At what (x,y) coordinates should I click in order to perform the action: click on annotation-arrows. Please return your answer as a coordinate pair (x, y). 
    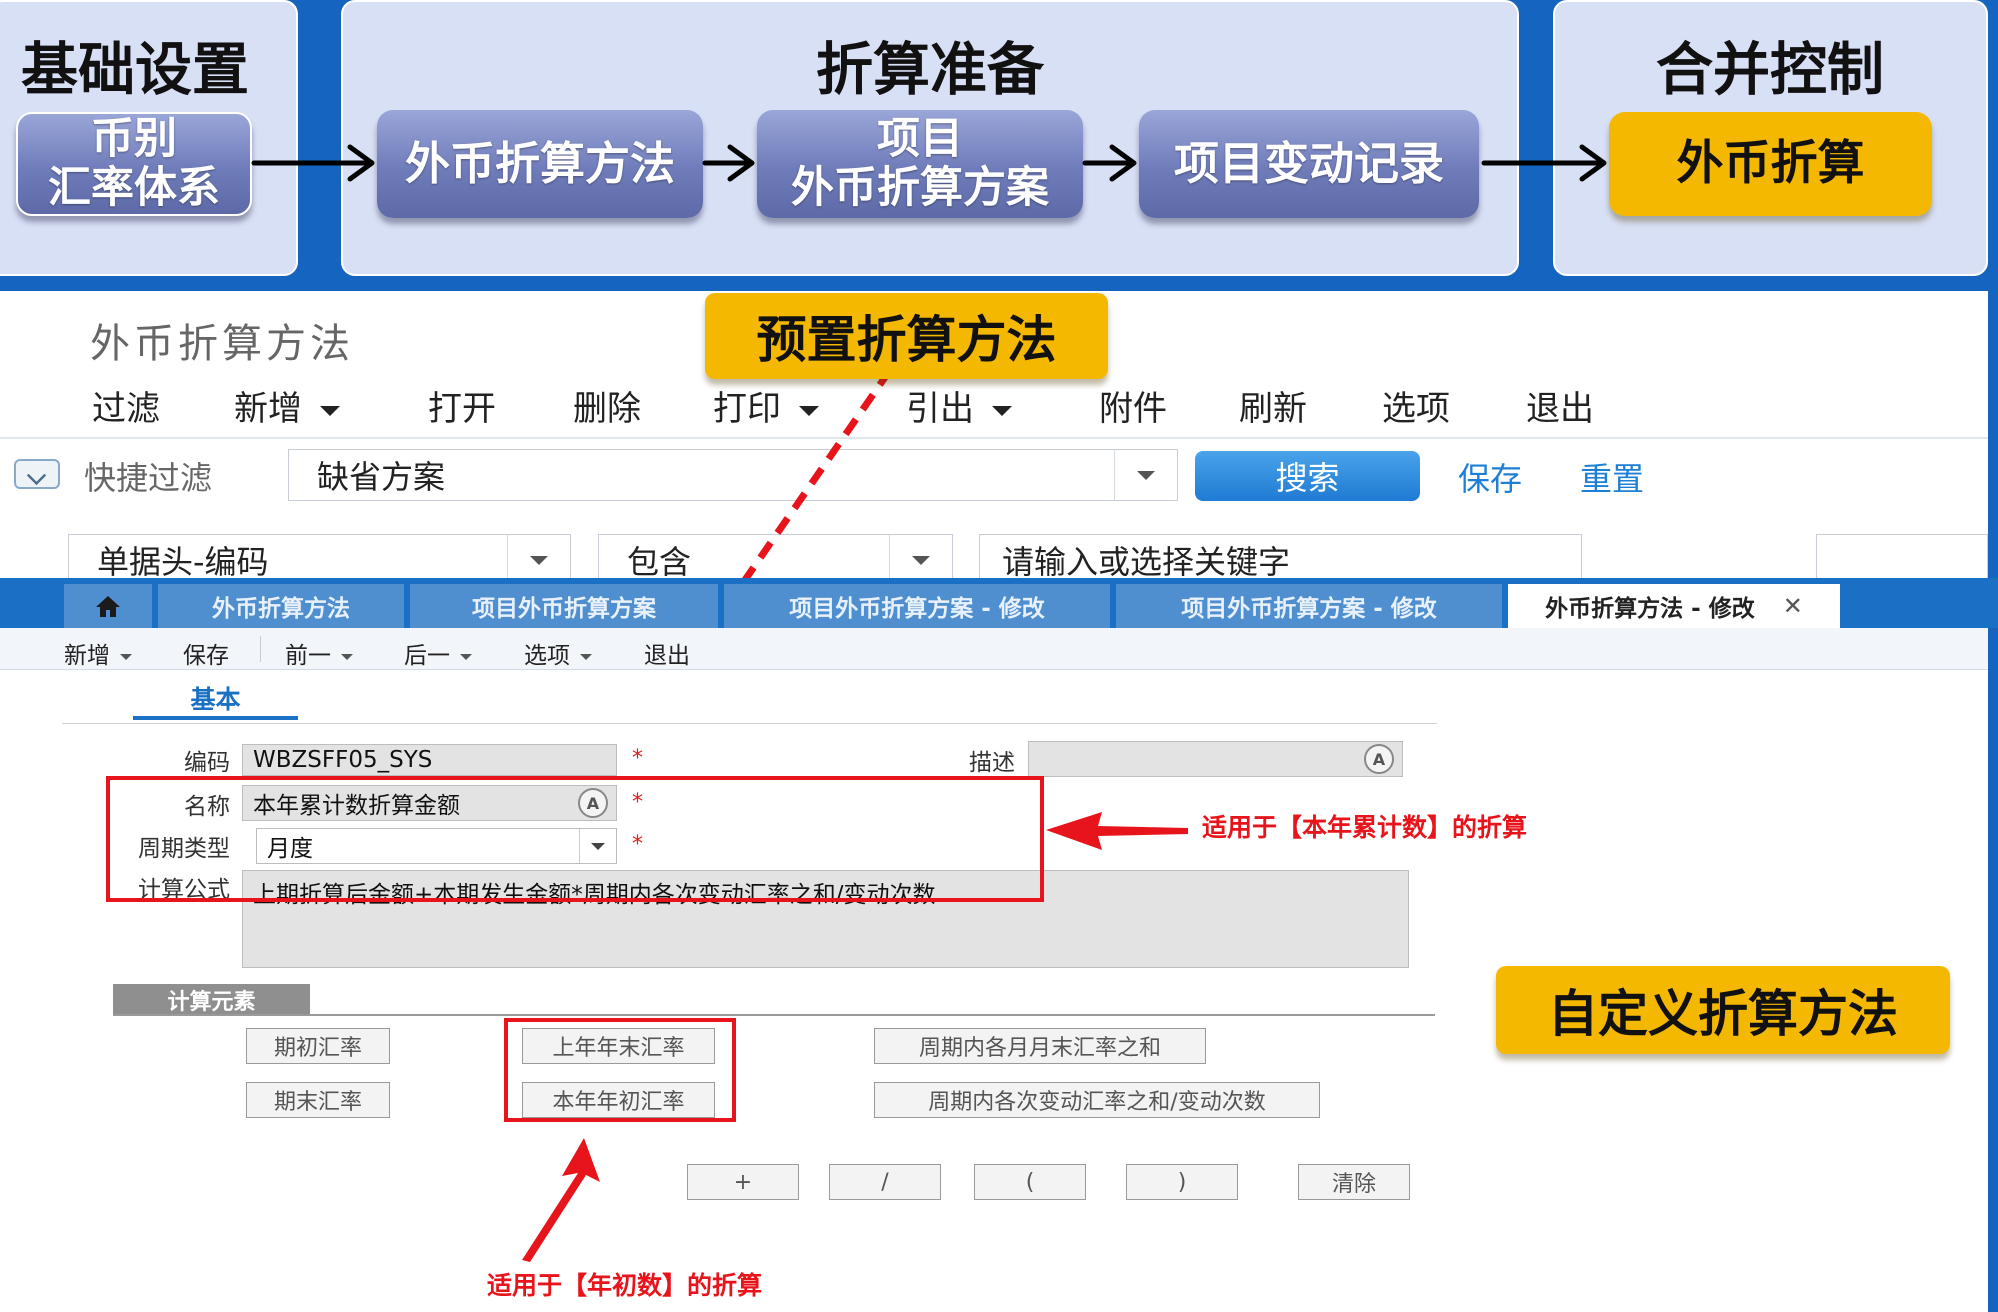
    Looking at the image, I should click on (855, 1037).